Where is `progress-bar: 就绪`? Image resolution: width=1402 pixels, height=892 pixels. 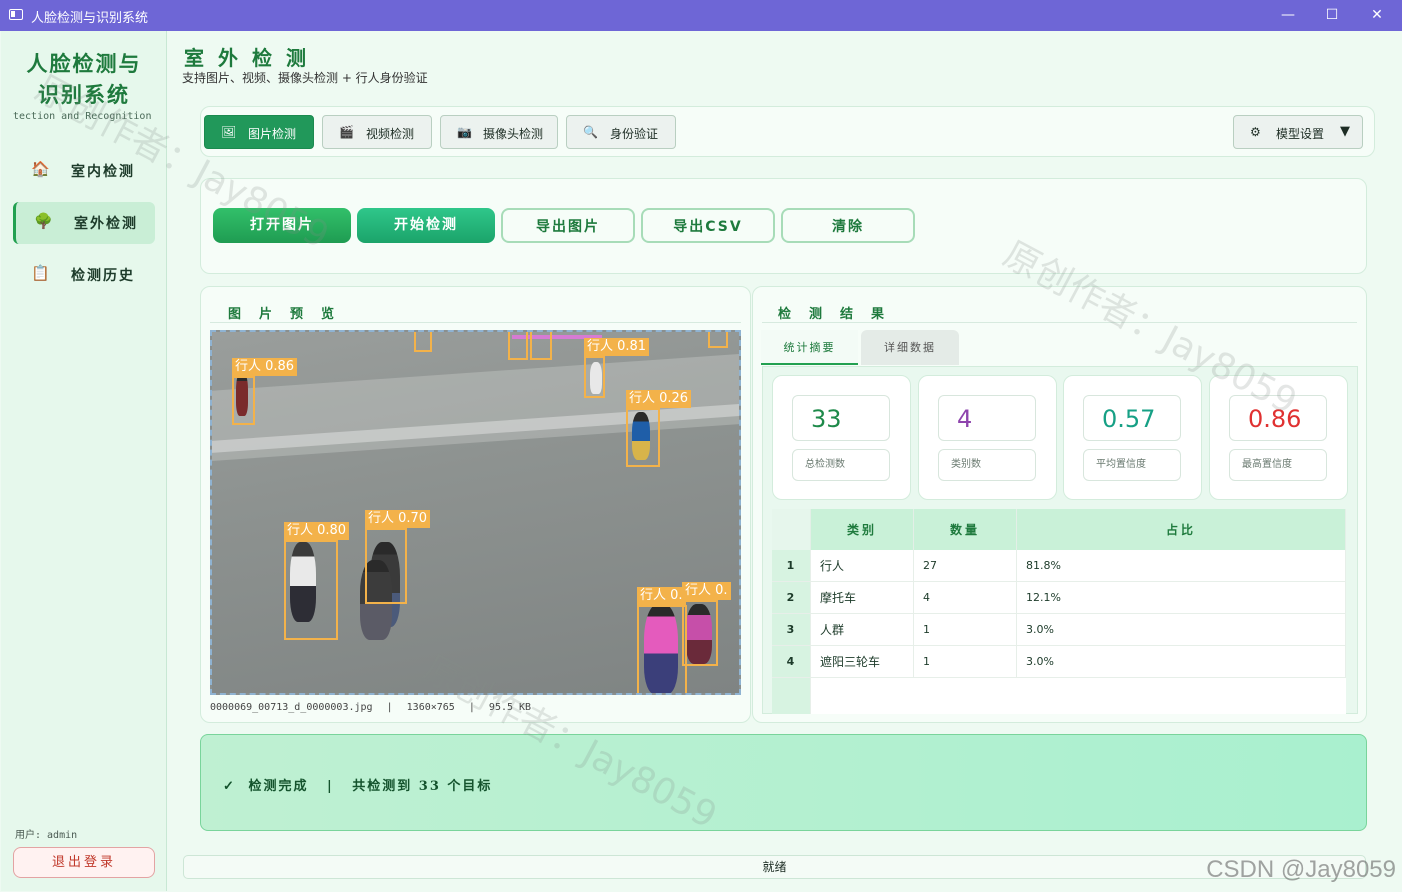
progress-bar: 就绪 is located at coordinates (774, 867).